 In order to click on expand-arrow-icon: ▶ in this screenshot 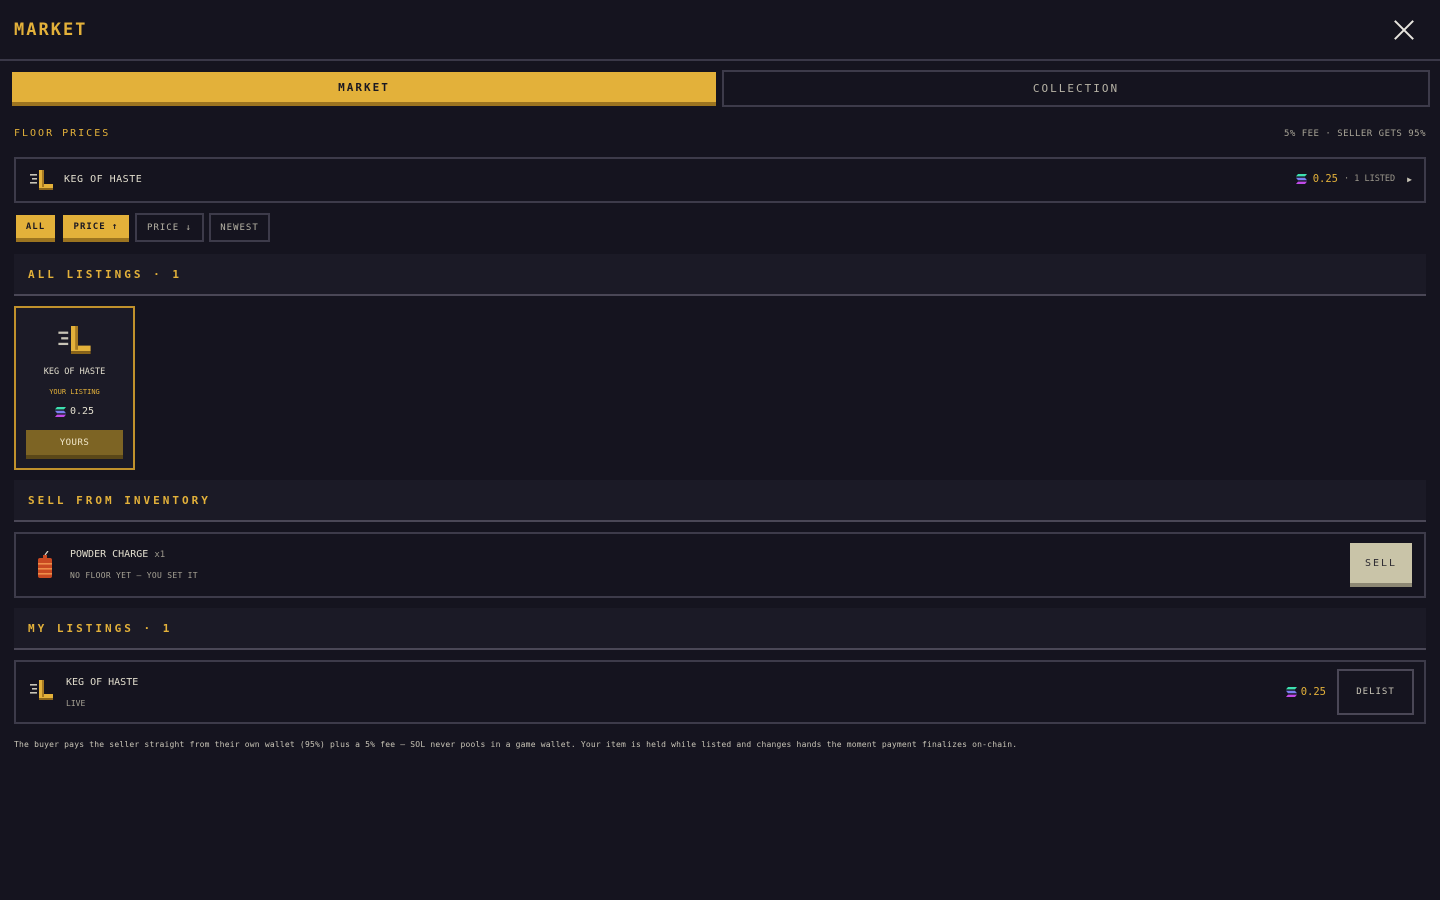, I will do `click(1409, 179)`.